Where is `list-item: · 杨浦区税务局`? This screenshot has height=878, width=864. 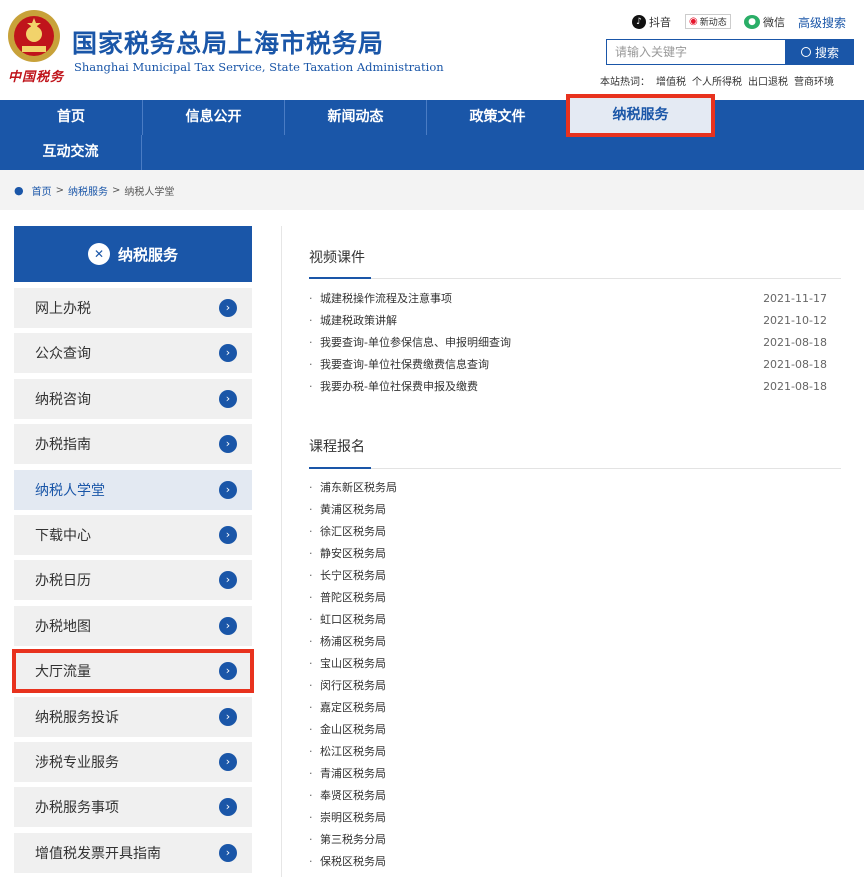 list-item: · 杨浦区税务局 is located at coordinates (568, 641).